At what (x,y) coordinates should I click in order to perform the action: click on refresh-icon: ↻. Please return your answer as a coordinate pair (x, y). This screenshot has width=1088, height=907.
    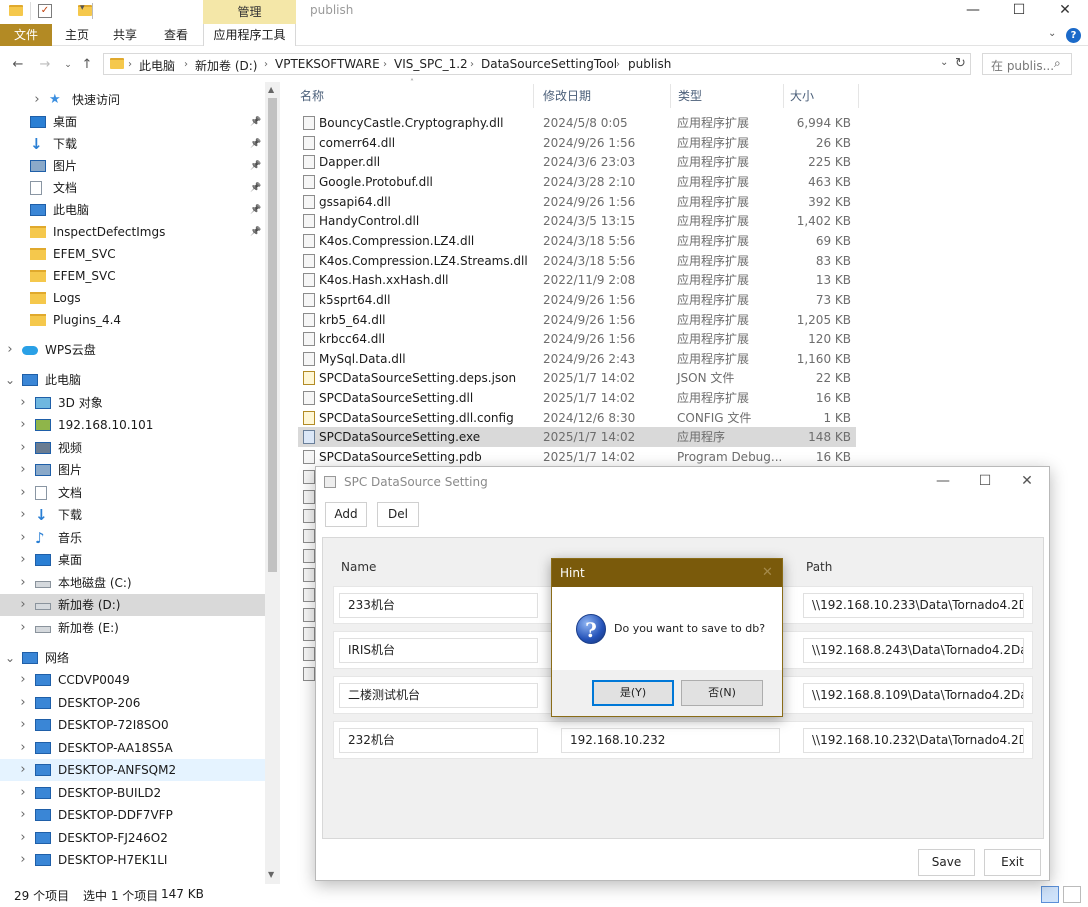
    Looking at the image, I should click on (960, 63).